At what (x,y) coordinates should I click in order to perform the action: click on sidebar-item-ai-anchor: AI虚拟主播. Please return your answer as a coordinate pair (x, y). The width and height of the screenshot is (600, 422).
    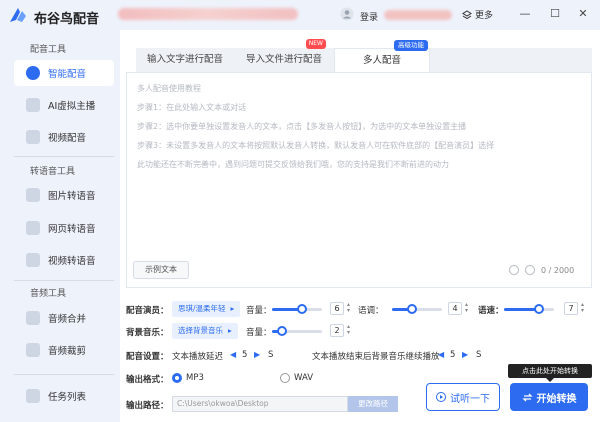
    Looking at the image, I should click on (64, 105).